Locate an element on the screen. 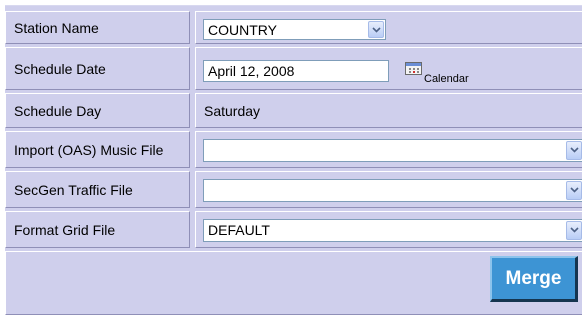 This screenshot has height=315, width=582. station-name-label: Station Name is located at coordinates (56, 27).